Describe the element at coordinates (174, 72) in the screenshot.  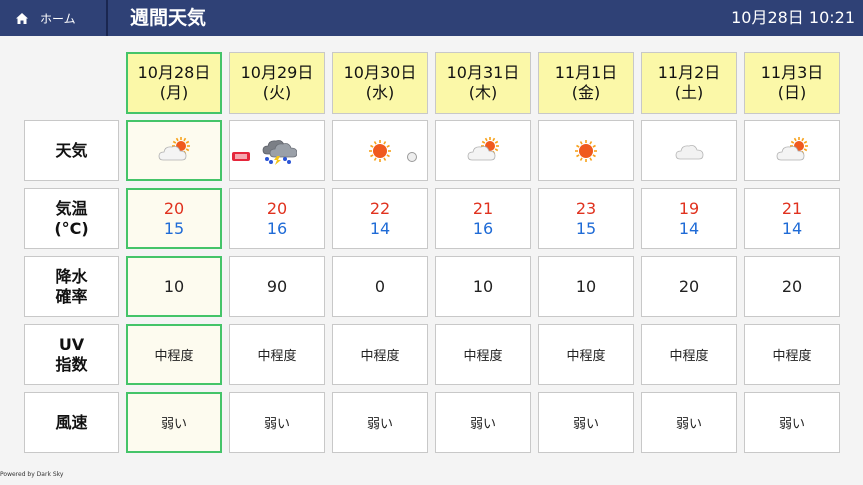
I see `date-label: 10月28日` at that location.